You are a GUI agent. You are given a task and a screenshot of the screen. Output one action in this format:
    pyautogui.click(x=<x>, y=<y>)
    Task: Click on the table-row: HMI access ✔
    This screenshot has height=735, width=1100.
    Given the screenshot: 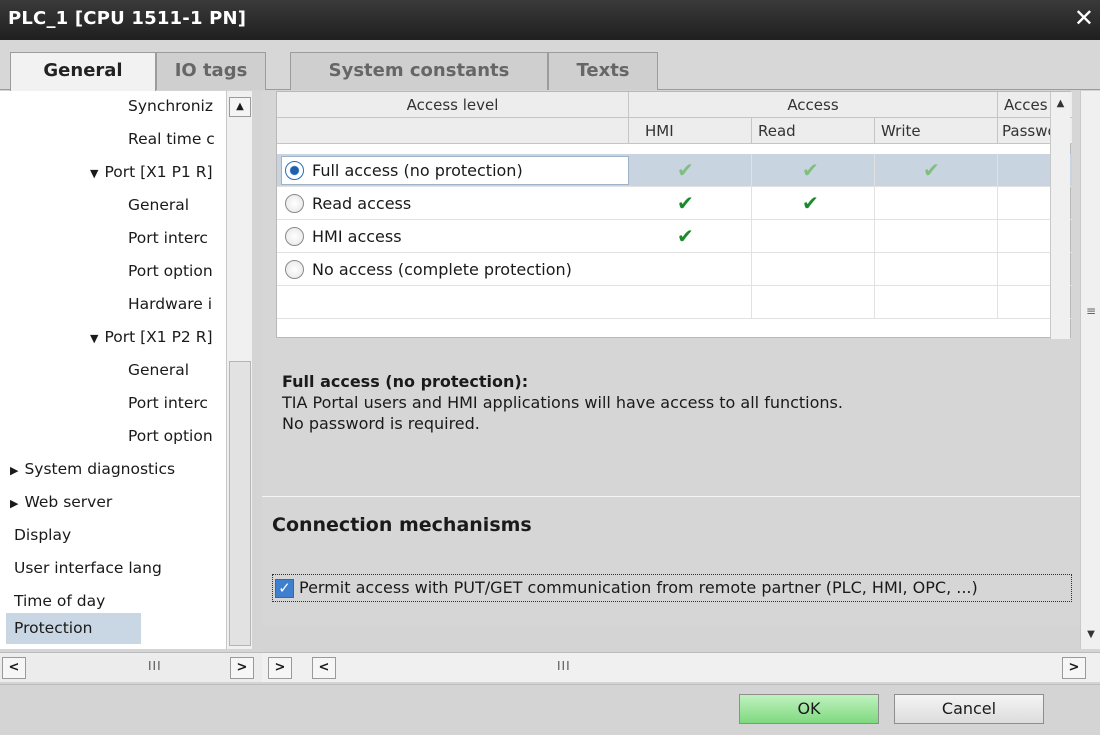 What is the action you would take?
    pyautogui.click(x=674, y=236)
    